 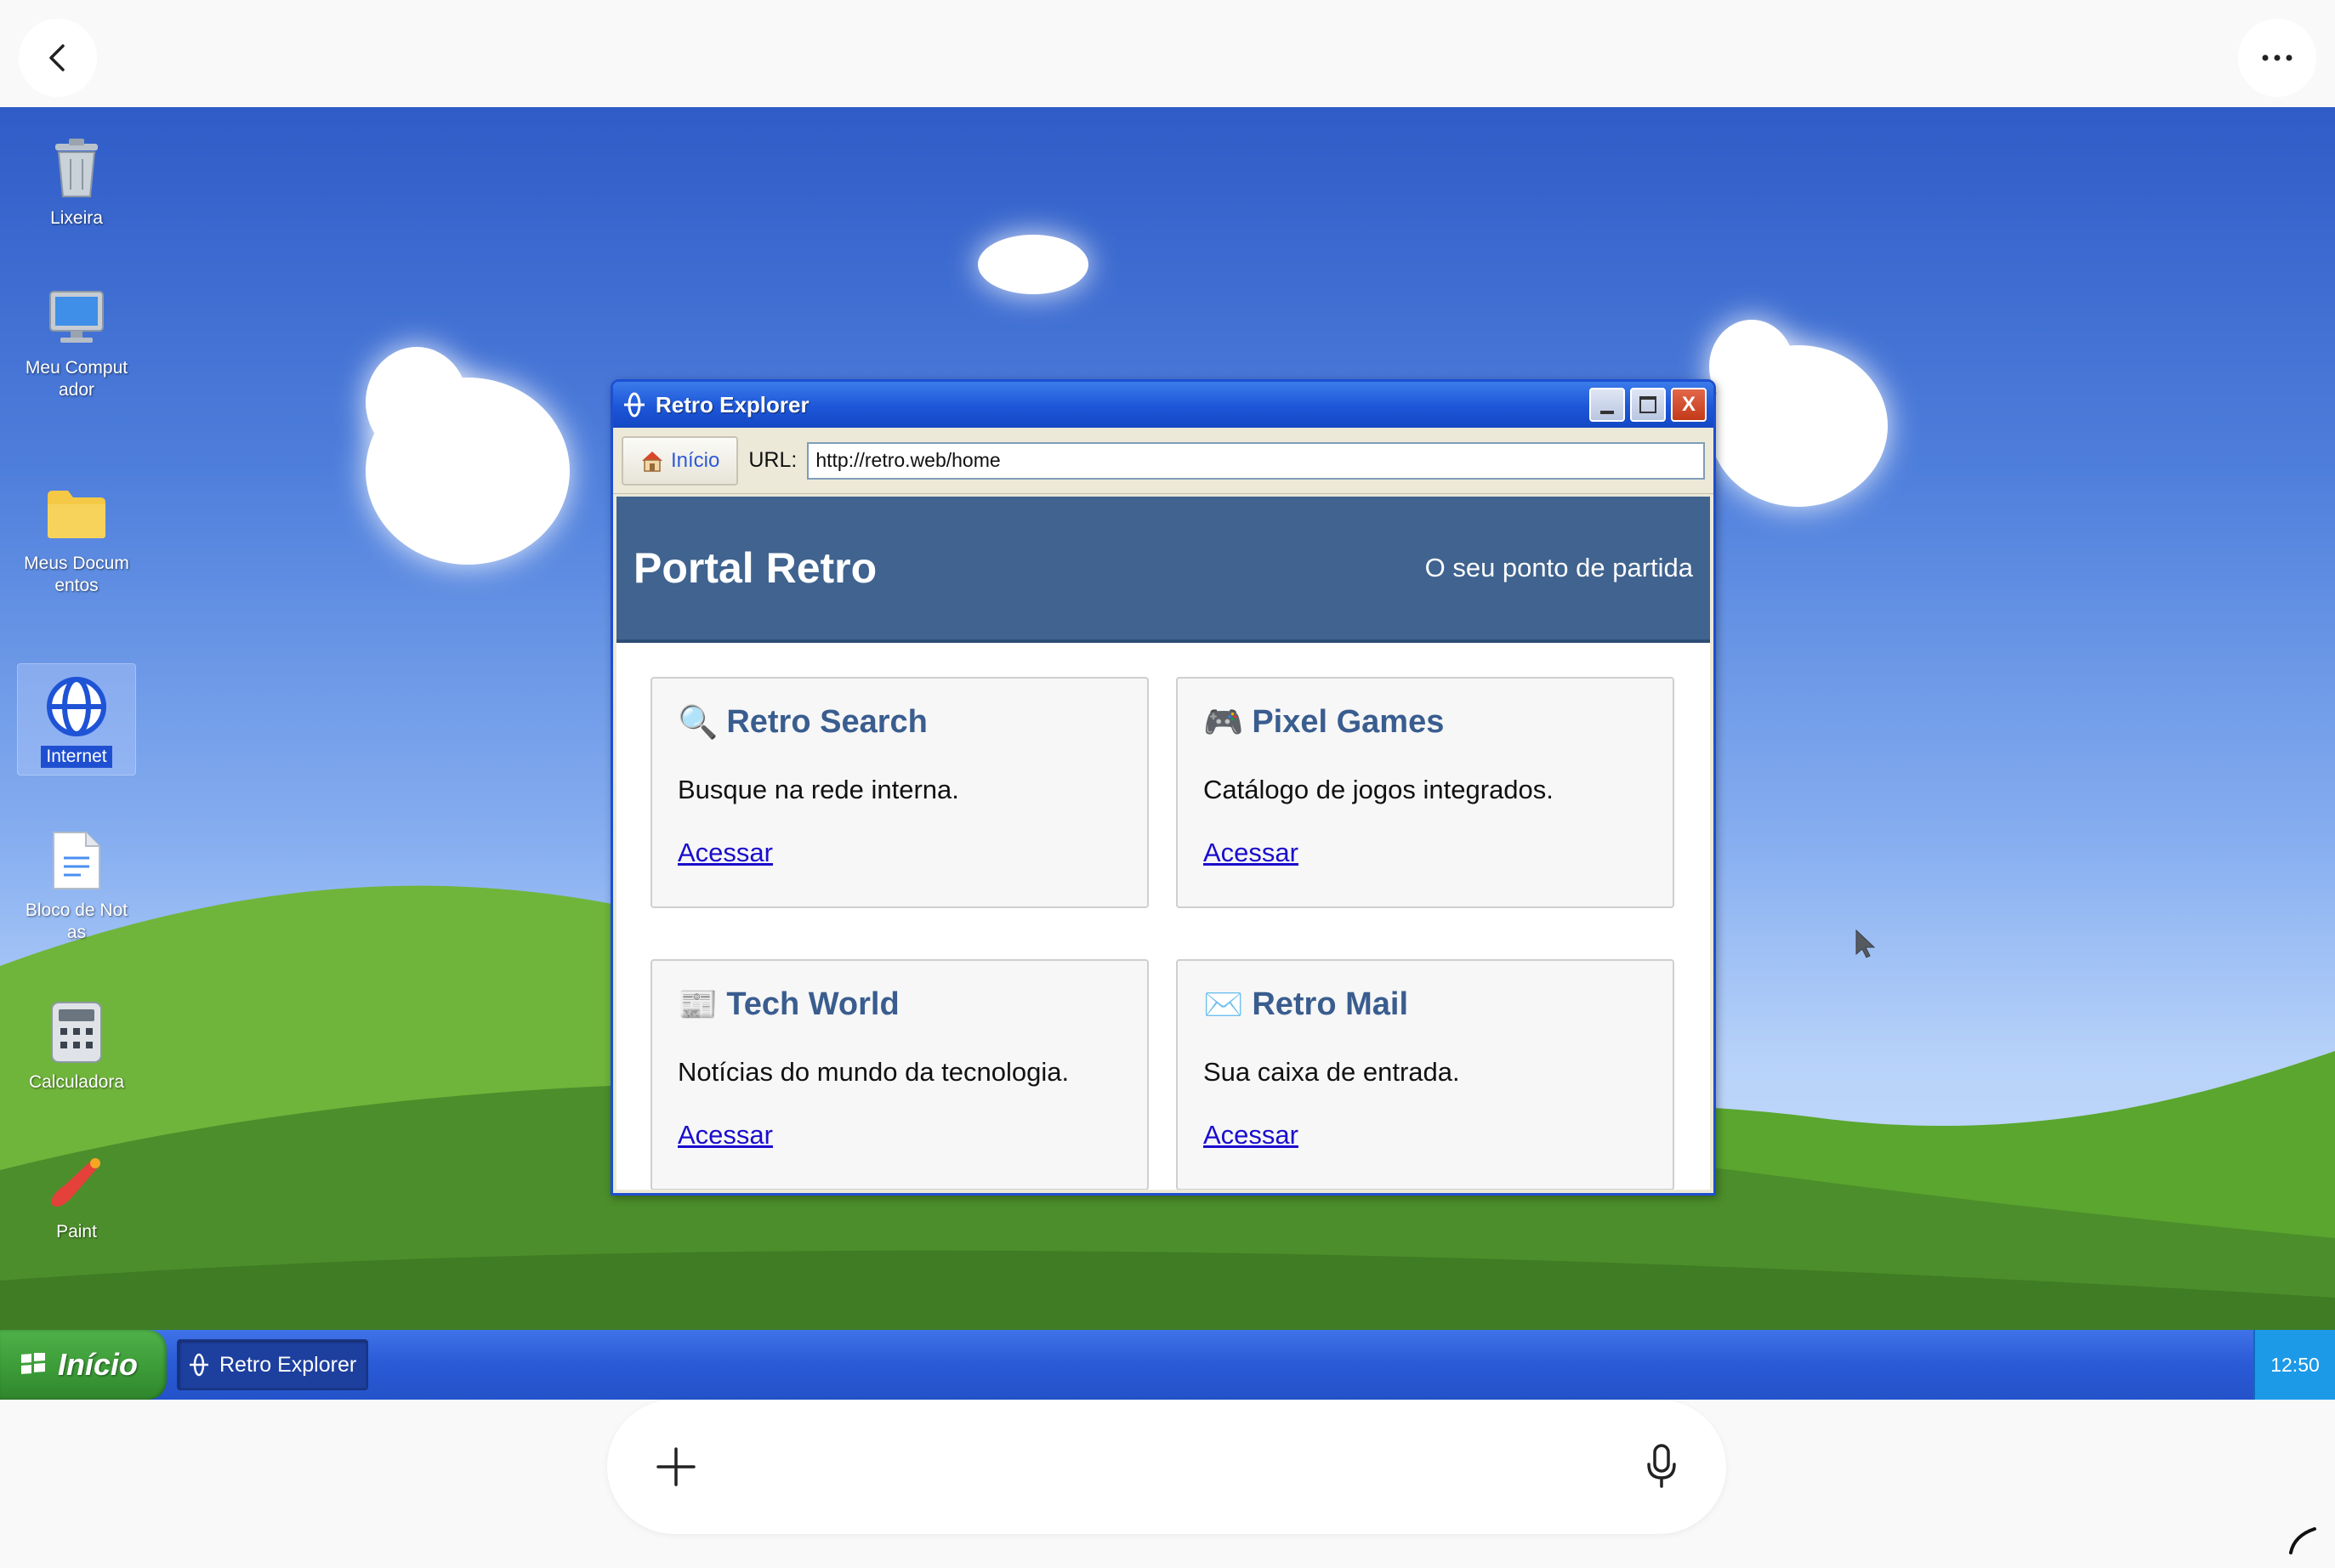 I want to click on card-description: Notícias do mundo da tecnologia., so click(x=874, y=1072).